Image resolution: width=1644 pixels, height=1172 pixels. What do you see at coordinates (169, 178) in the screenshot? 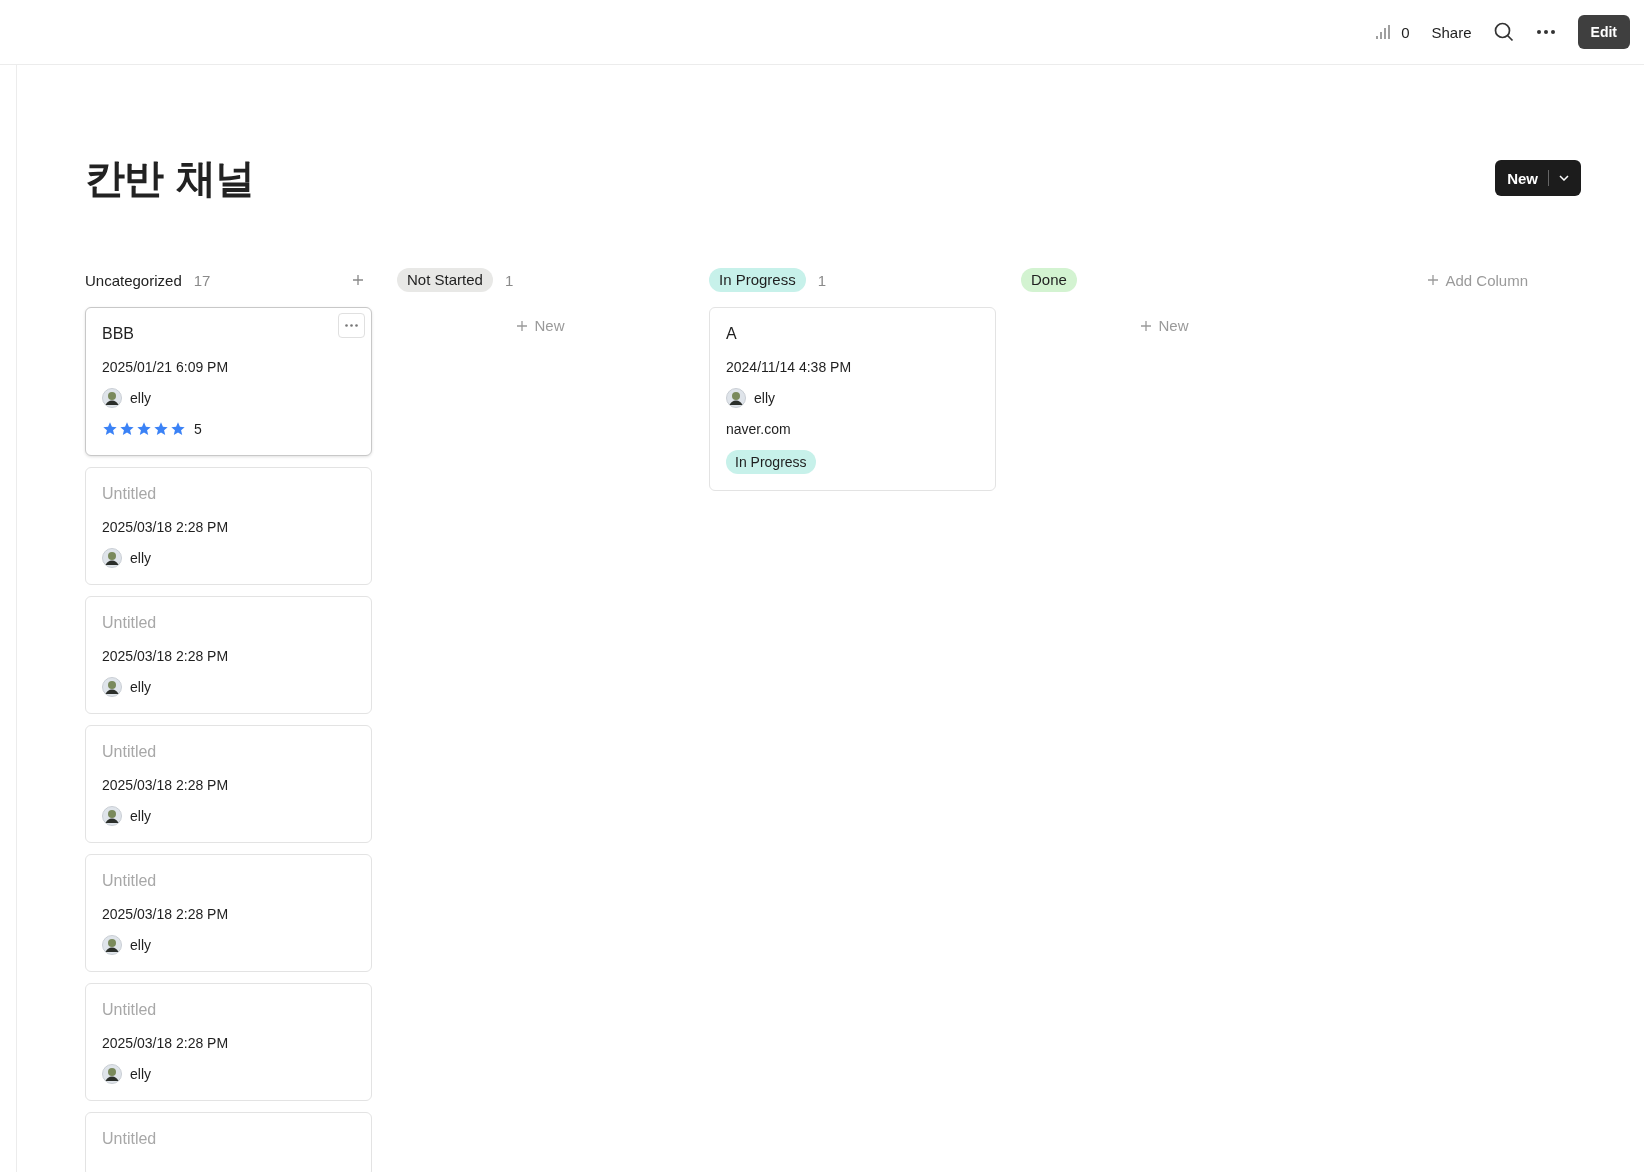
I see `page-title: 칸반 채널` at bounding box center [169, 178].